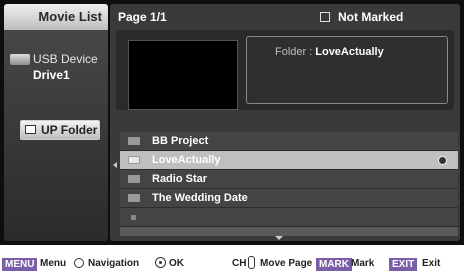 This screenshot has height=277, width=464. What do you see at coordinates (349, 52) in the screenshot?
I see `folder-value: LoveActually` at bounding box center [349, 52].